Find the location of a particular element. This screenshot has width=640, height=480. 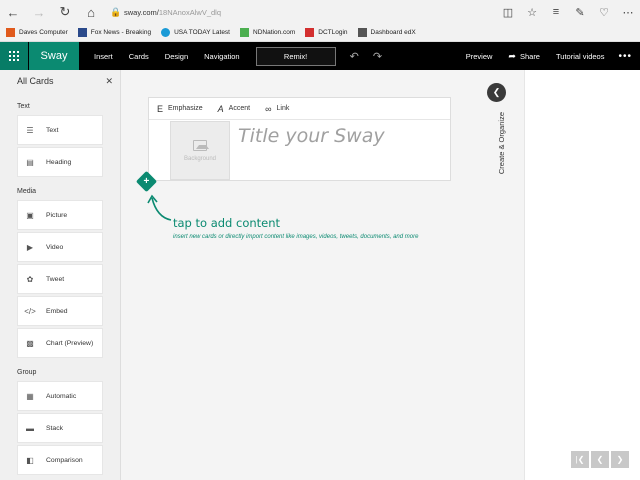

comparison-icon: ◧ is located at coordinates (30, 460).